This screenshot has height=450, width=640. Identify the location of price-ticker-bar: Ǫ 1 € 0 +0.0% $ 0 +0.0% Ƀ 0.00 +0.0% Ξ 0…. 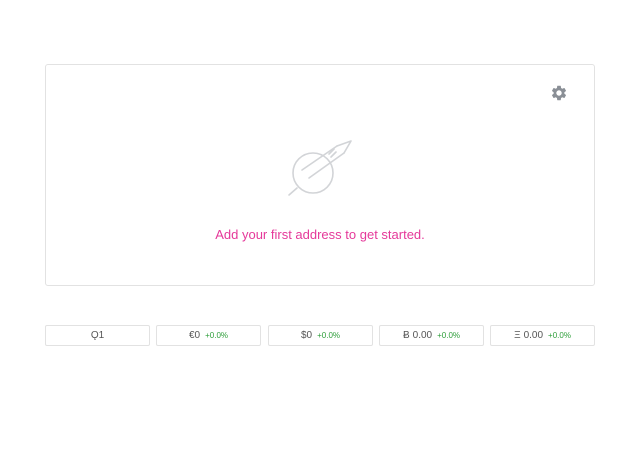
(320, 335).